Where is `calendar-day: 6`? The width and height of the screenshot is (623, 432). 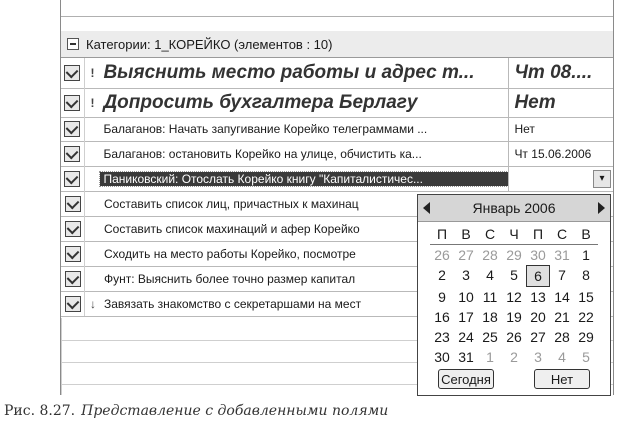
calendar-day: 6 is located at coordinates (538, 276).